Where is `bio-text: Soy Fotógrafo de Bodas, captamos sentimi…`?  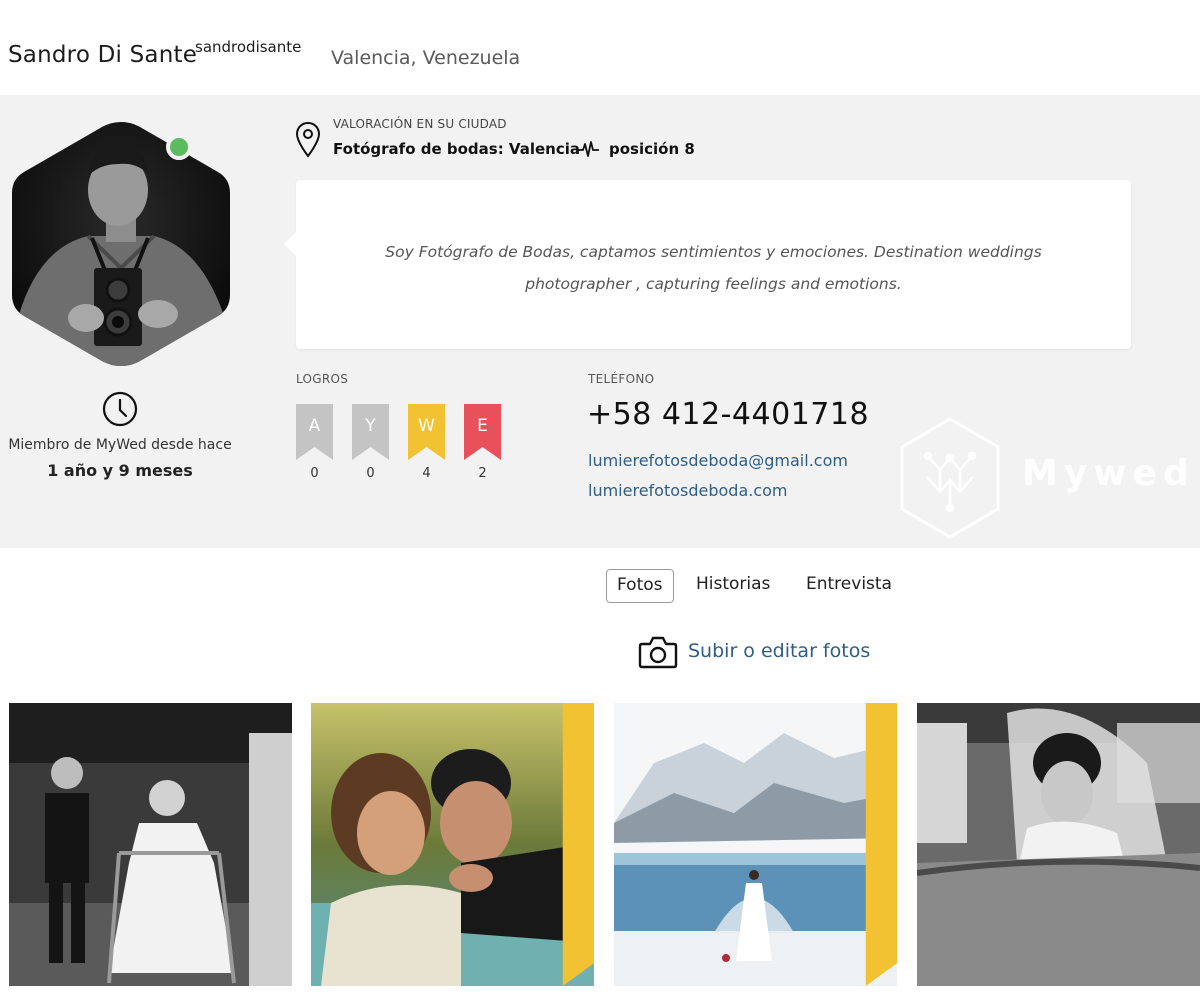 bio-text: Soy Fotógrafo de Bodas, captamos sentimi… is located at coordinates (713, 268).